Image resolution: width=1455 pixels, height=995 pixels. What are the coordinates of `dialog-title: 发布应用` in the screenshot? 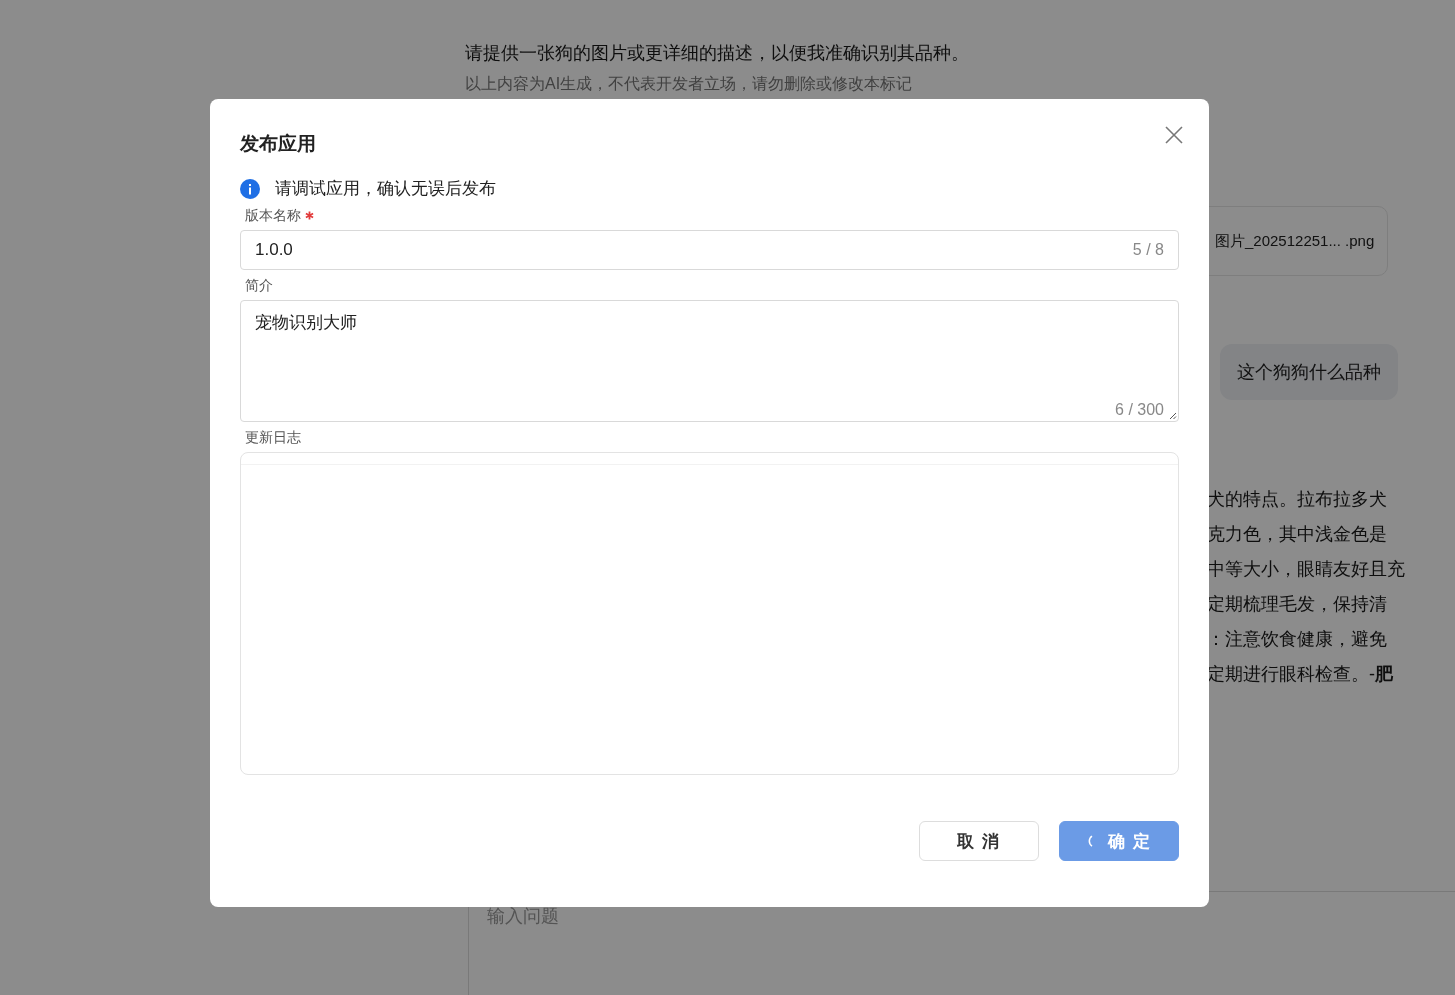 It's located at (278, 144).